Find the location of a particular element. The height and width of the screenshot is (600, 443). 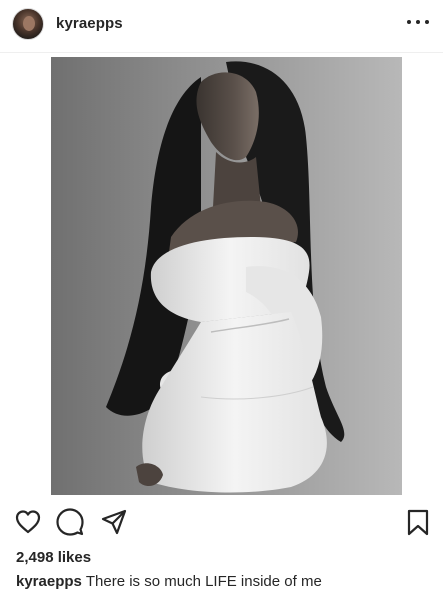

header-divider is located at coordinates (221, 52).